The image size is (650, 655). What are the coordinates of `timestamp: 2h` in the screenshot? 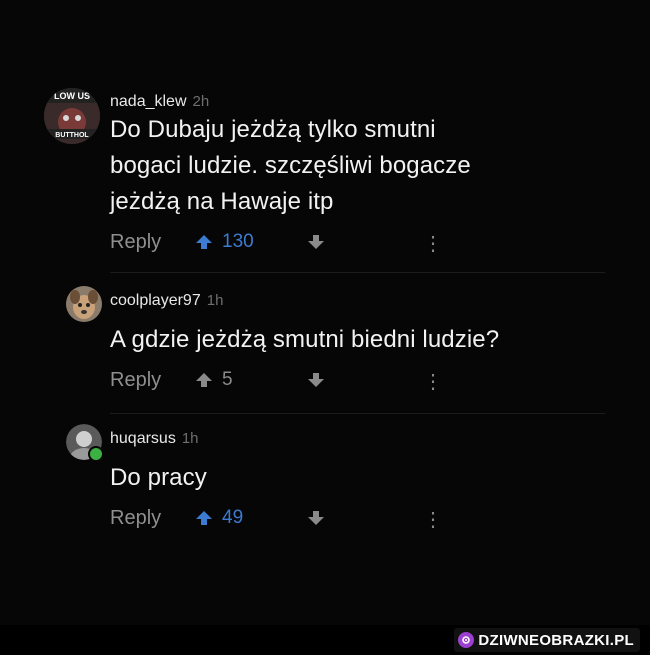 It's located at (201, 101).